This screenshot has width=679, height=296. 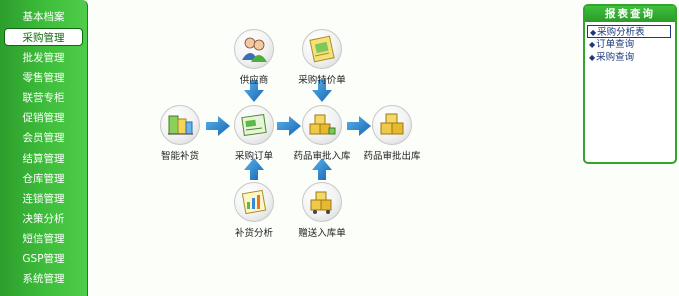 What do you see at coordinates (629, 57) in the screenshot?
I see `report-item-purchase-query: ◆采购查询` at bounding box center [629, 57].